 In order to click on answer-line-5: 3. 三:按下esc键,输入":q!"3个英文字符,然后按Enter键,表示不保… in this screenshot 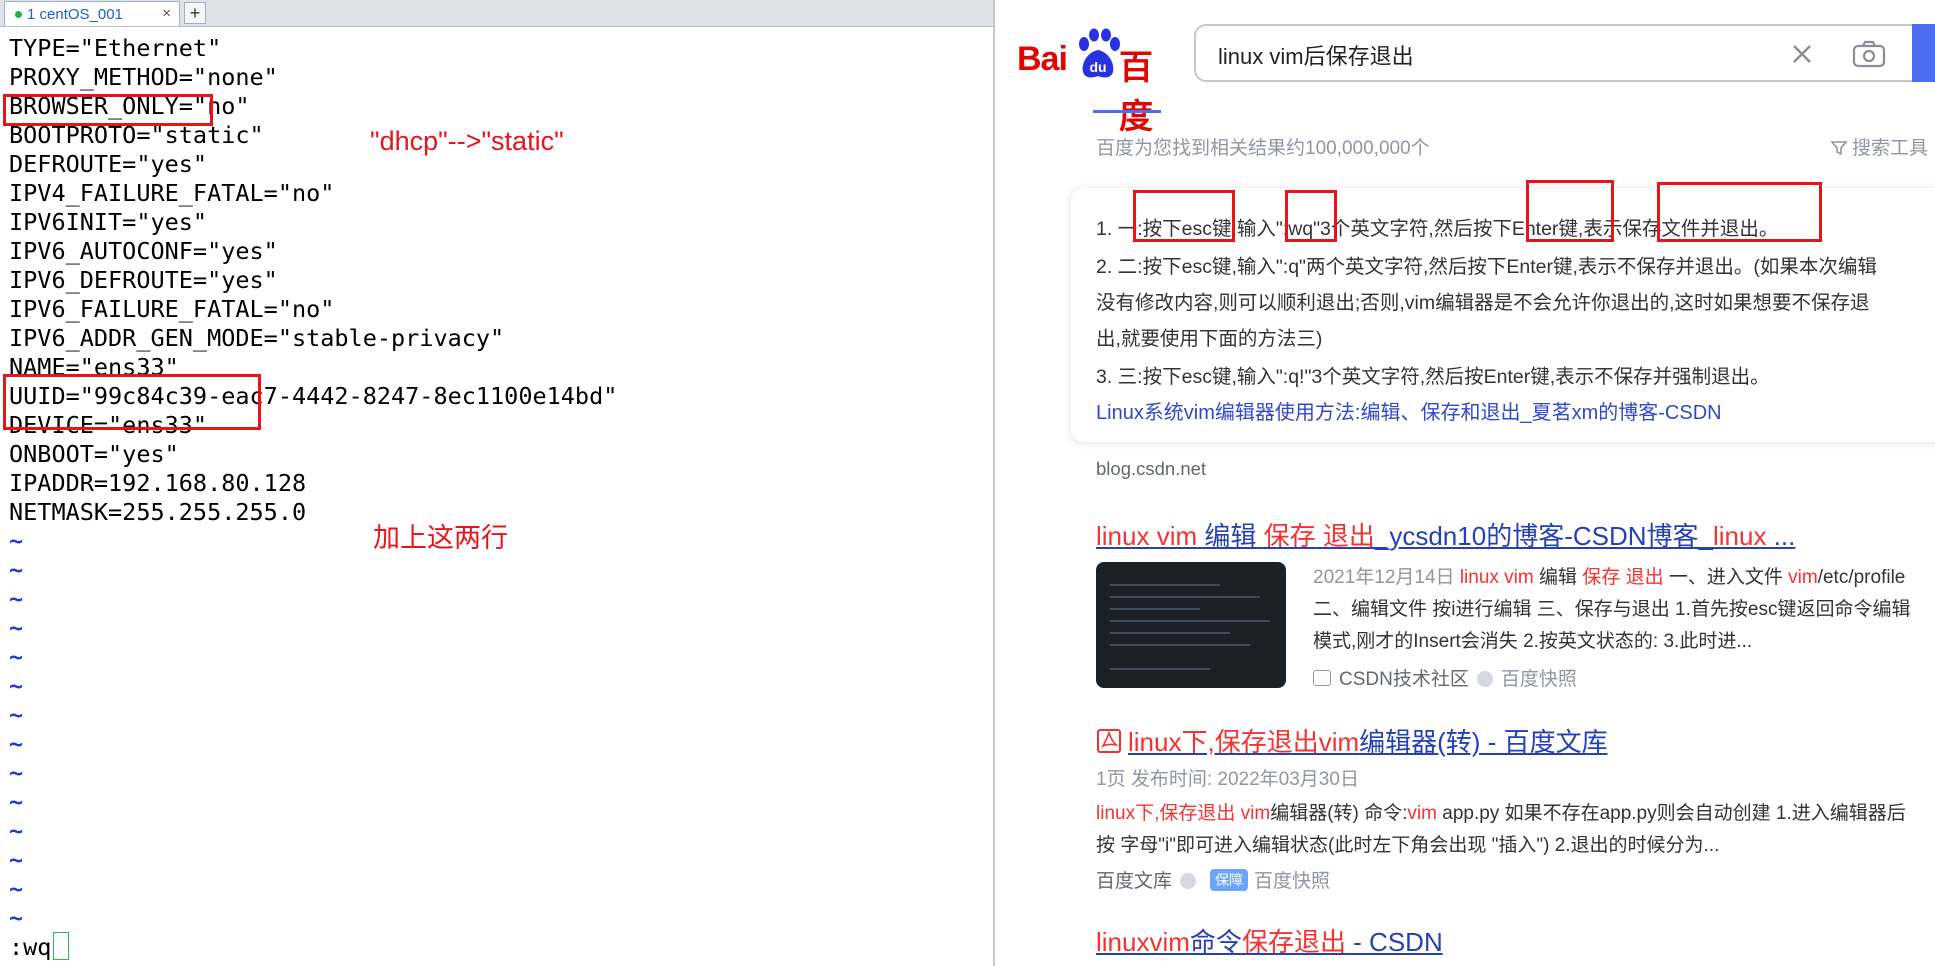, I will do `click(1433, 377)`.